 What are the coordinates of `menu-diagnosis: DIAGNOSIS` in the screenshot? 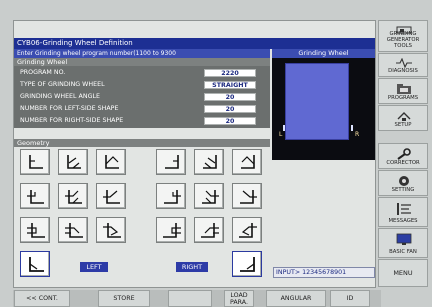 It's located at (403, 65).